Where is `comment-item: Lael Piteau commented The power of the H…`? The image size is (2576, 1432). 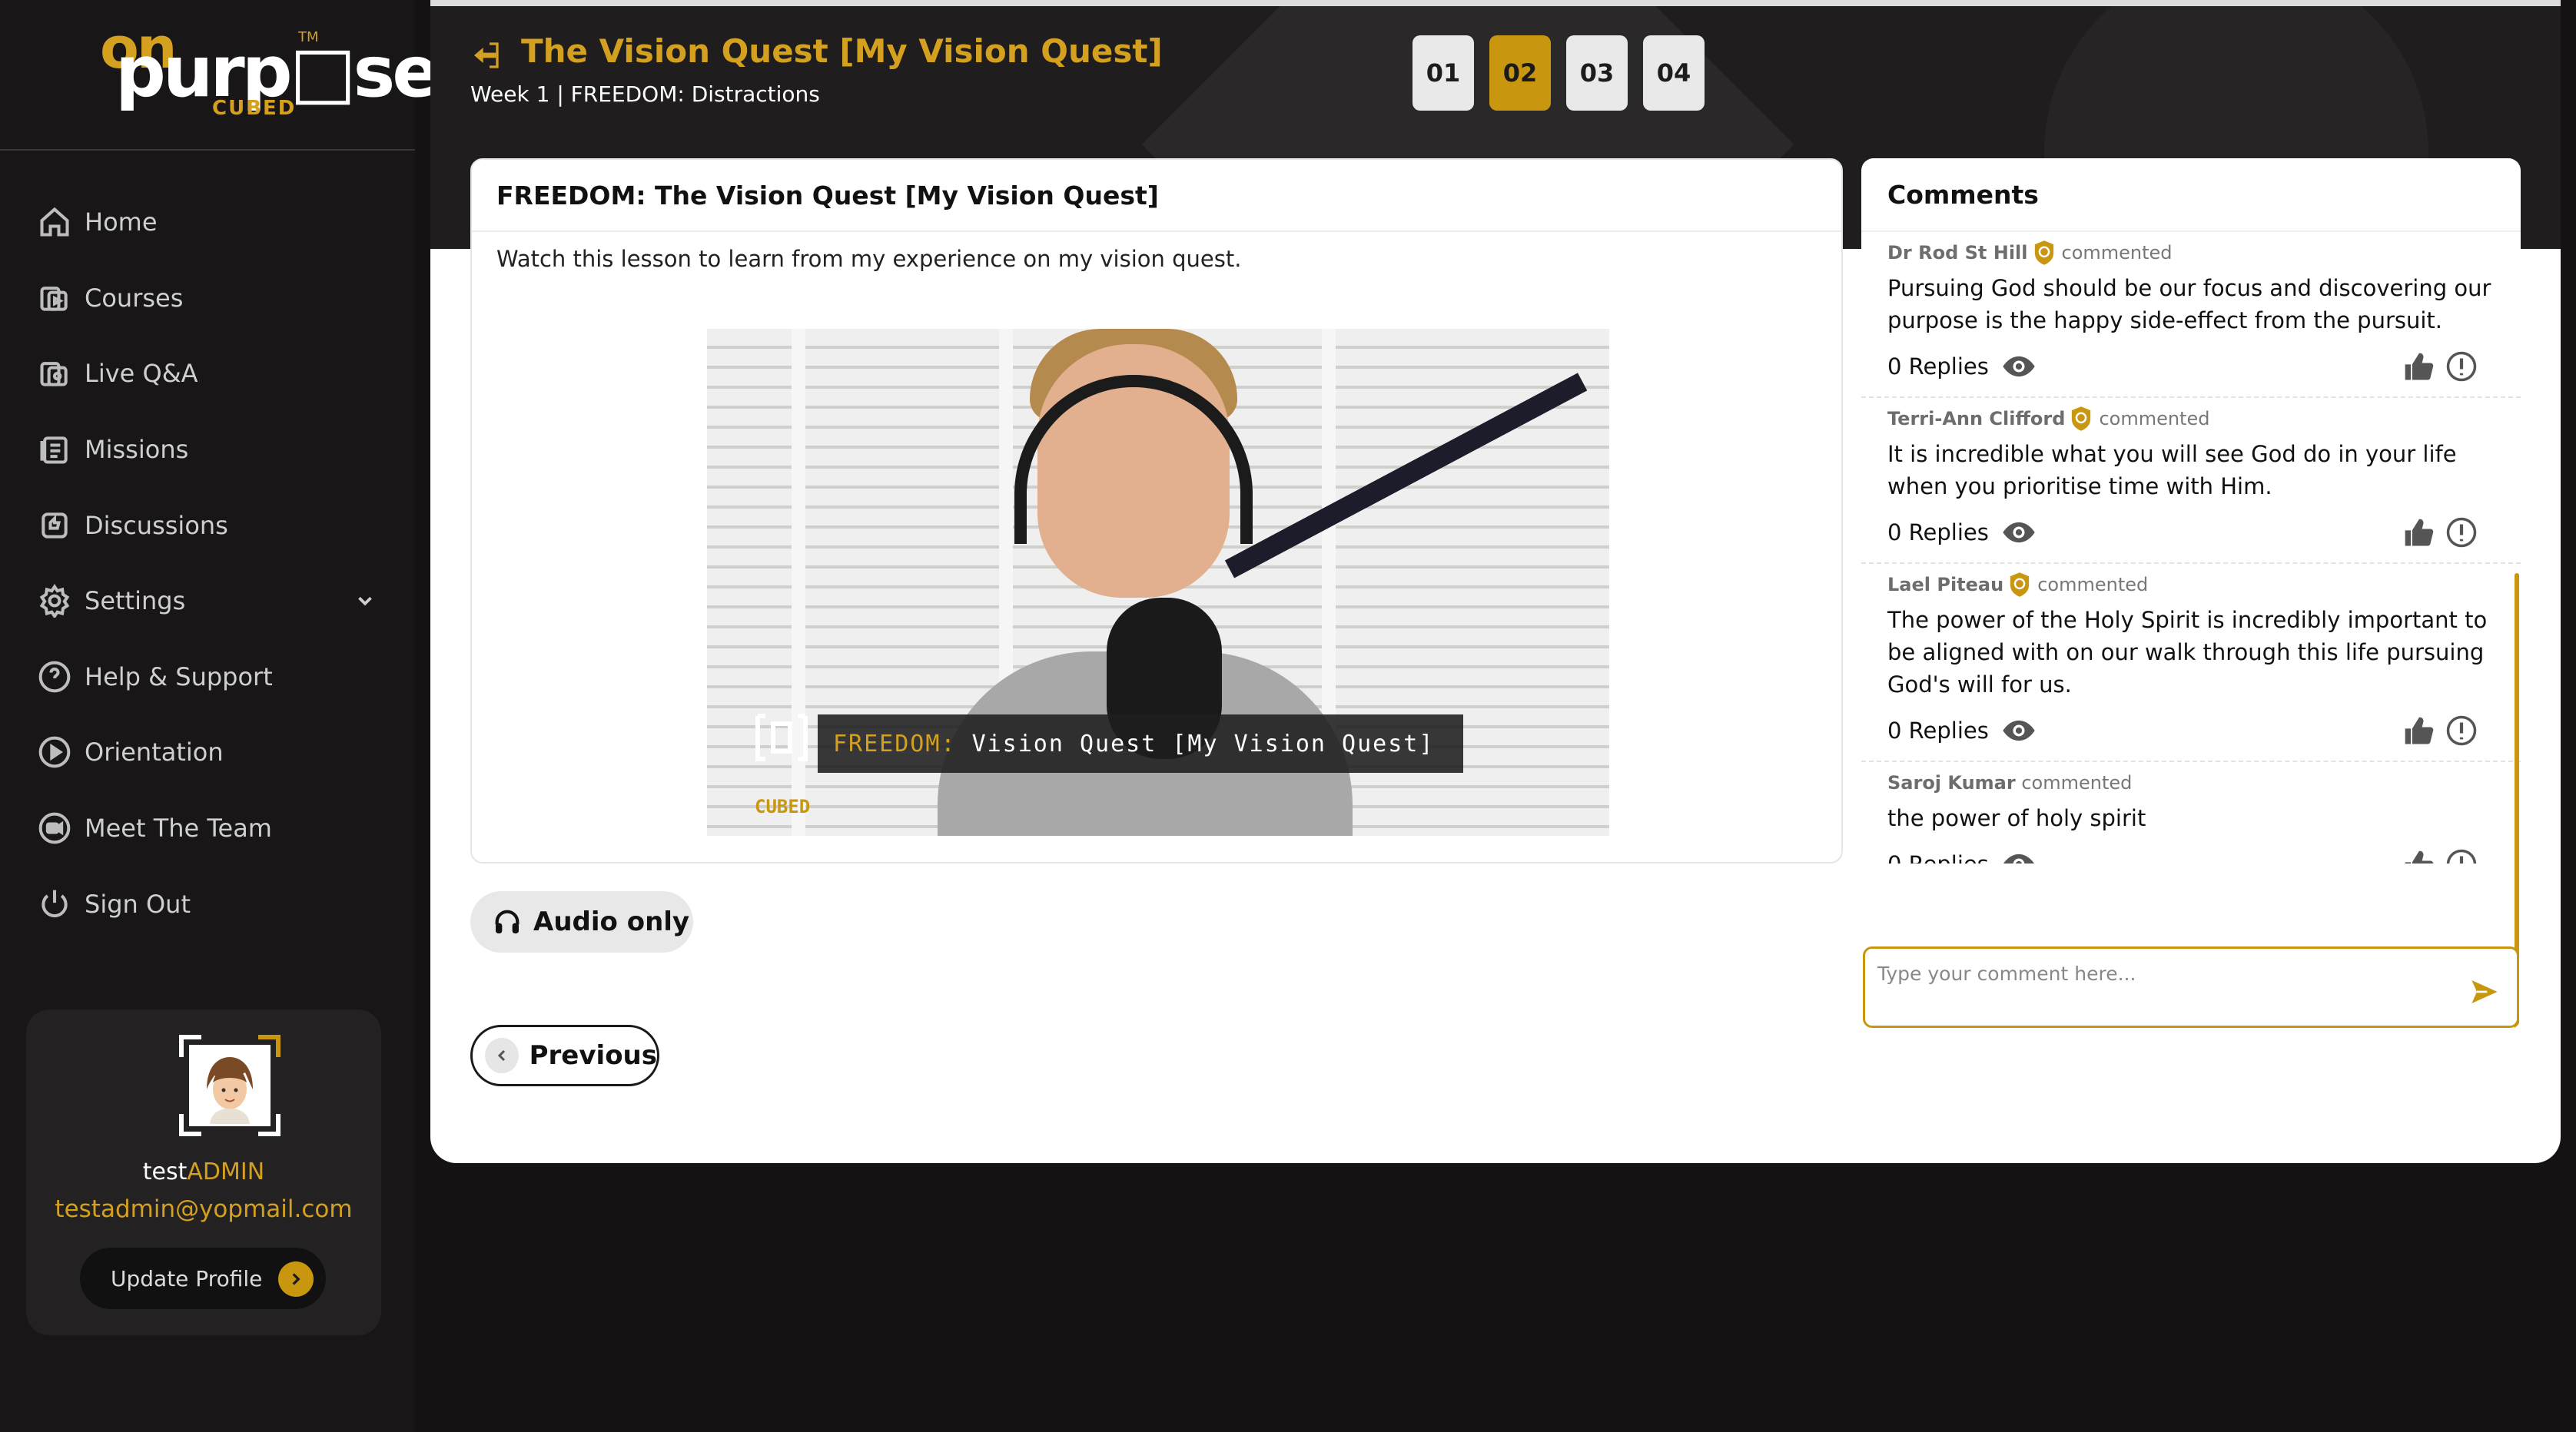 comment-item: Lael Piteau commented The power of the H… is located at coordinates (2191, 663).